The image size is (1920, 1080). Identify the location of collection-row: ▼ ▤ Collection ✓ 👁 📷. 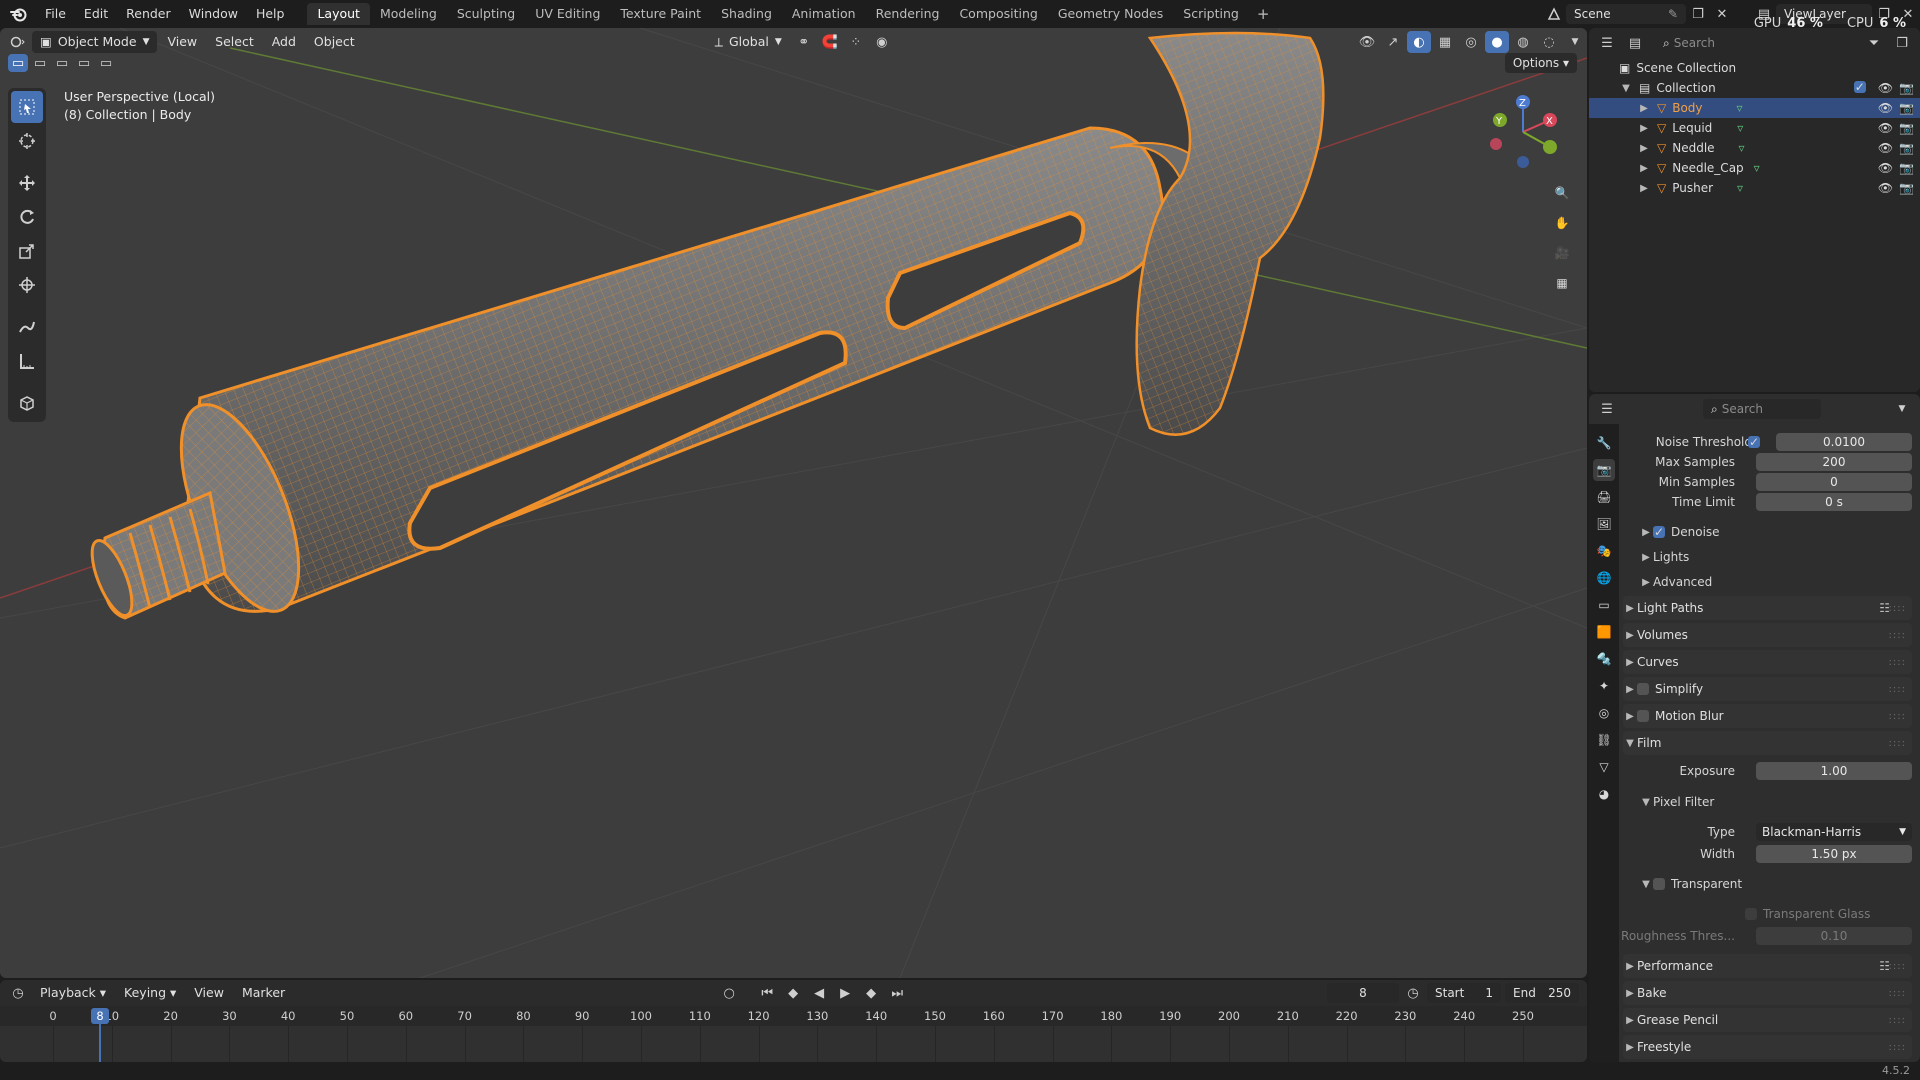
(1754, 88).